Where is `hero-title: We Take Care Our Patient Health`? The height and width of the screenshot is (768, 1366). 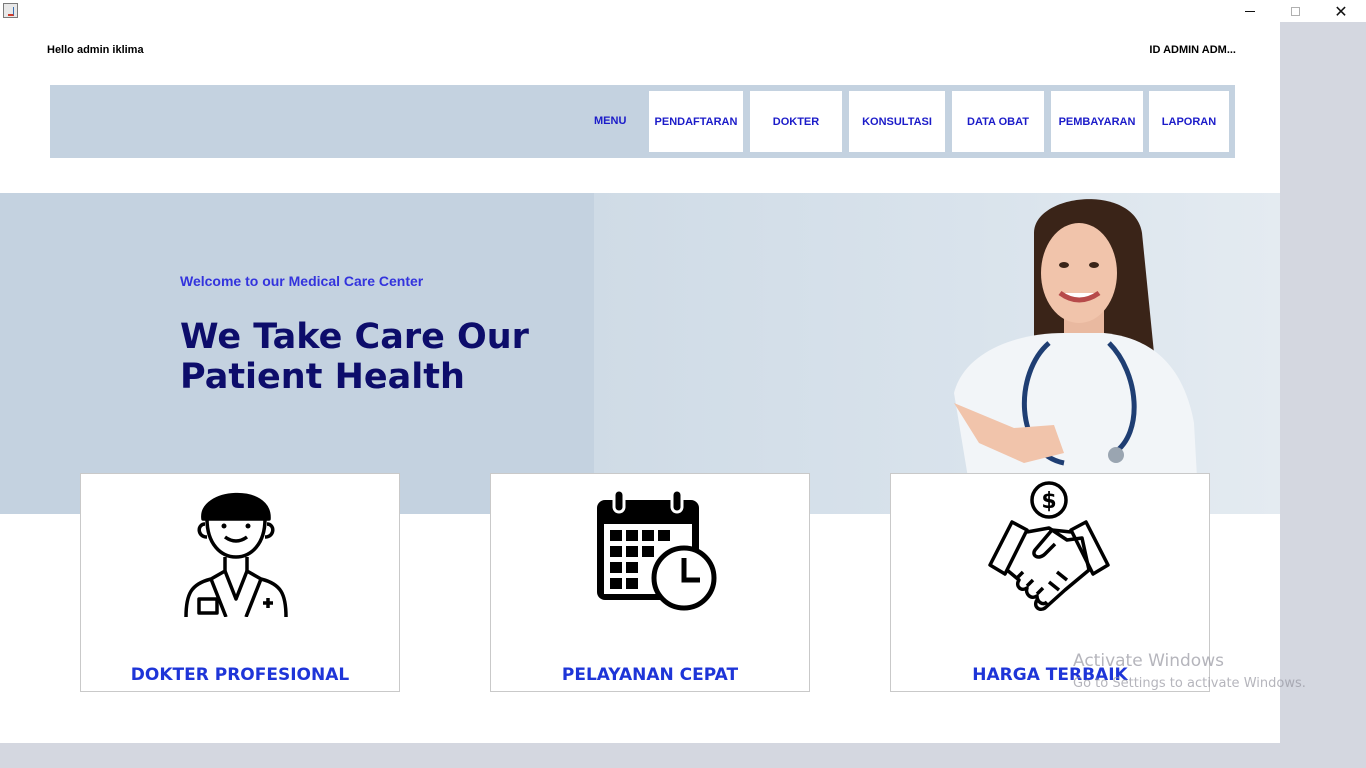
hero-title: We Take Care Our Patient Health is located at coordinates (390, 357).